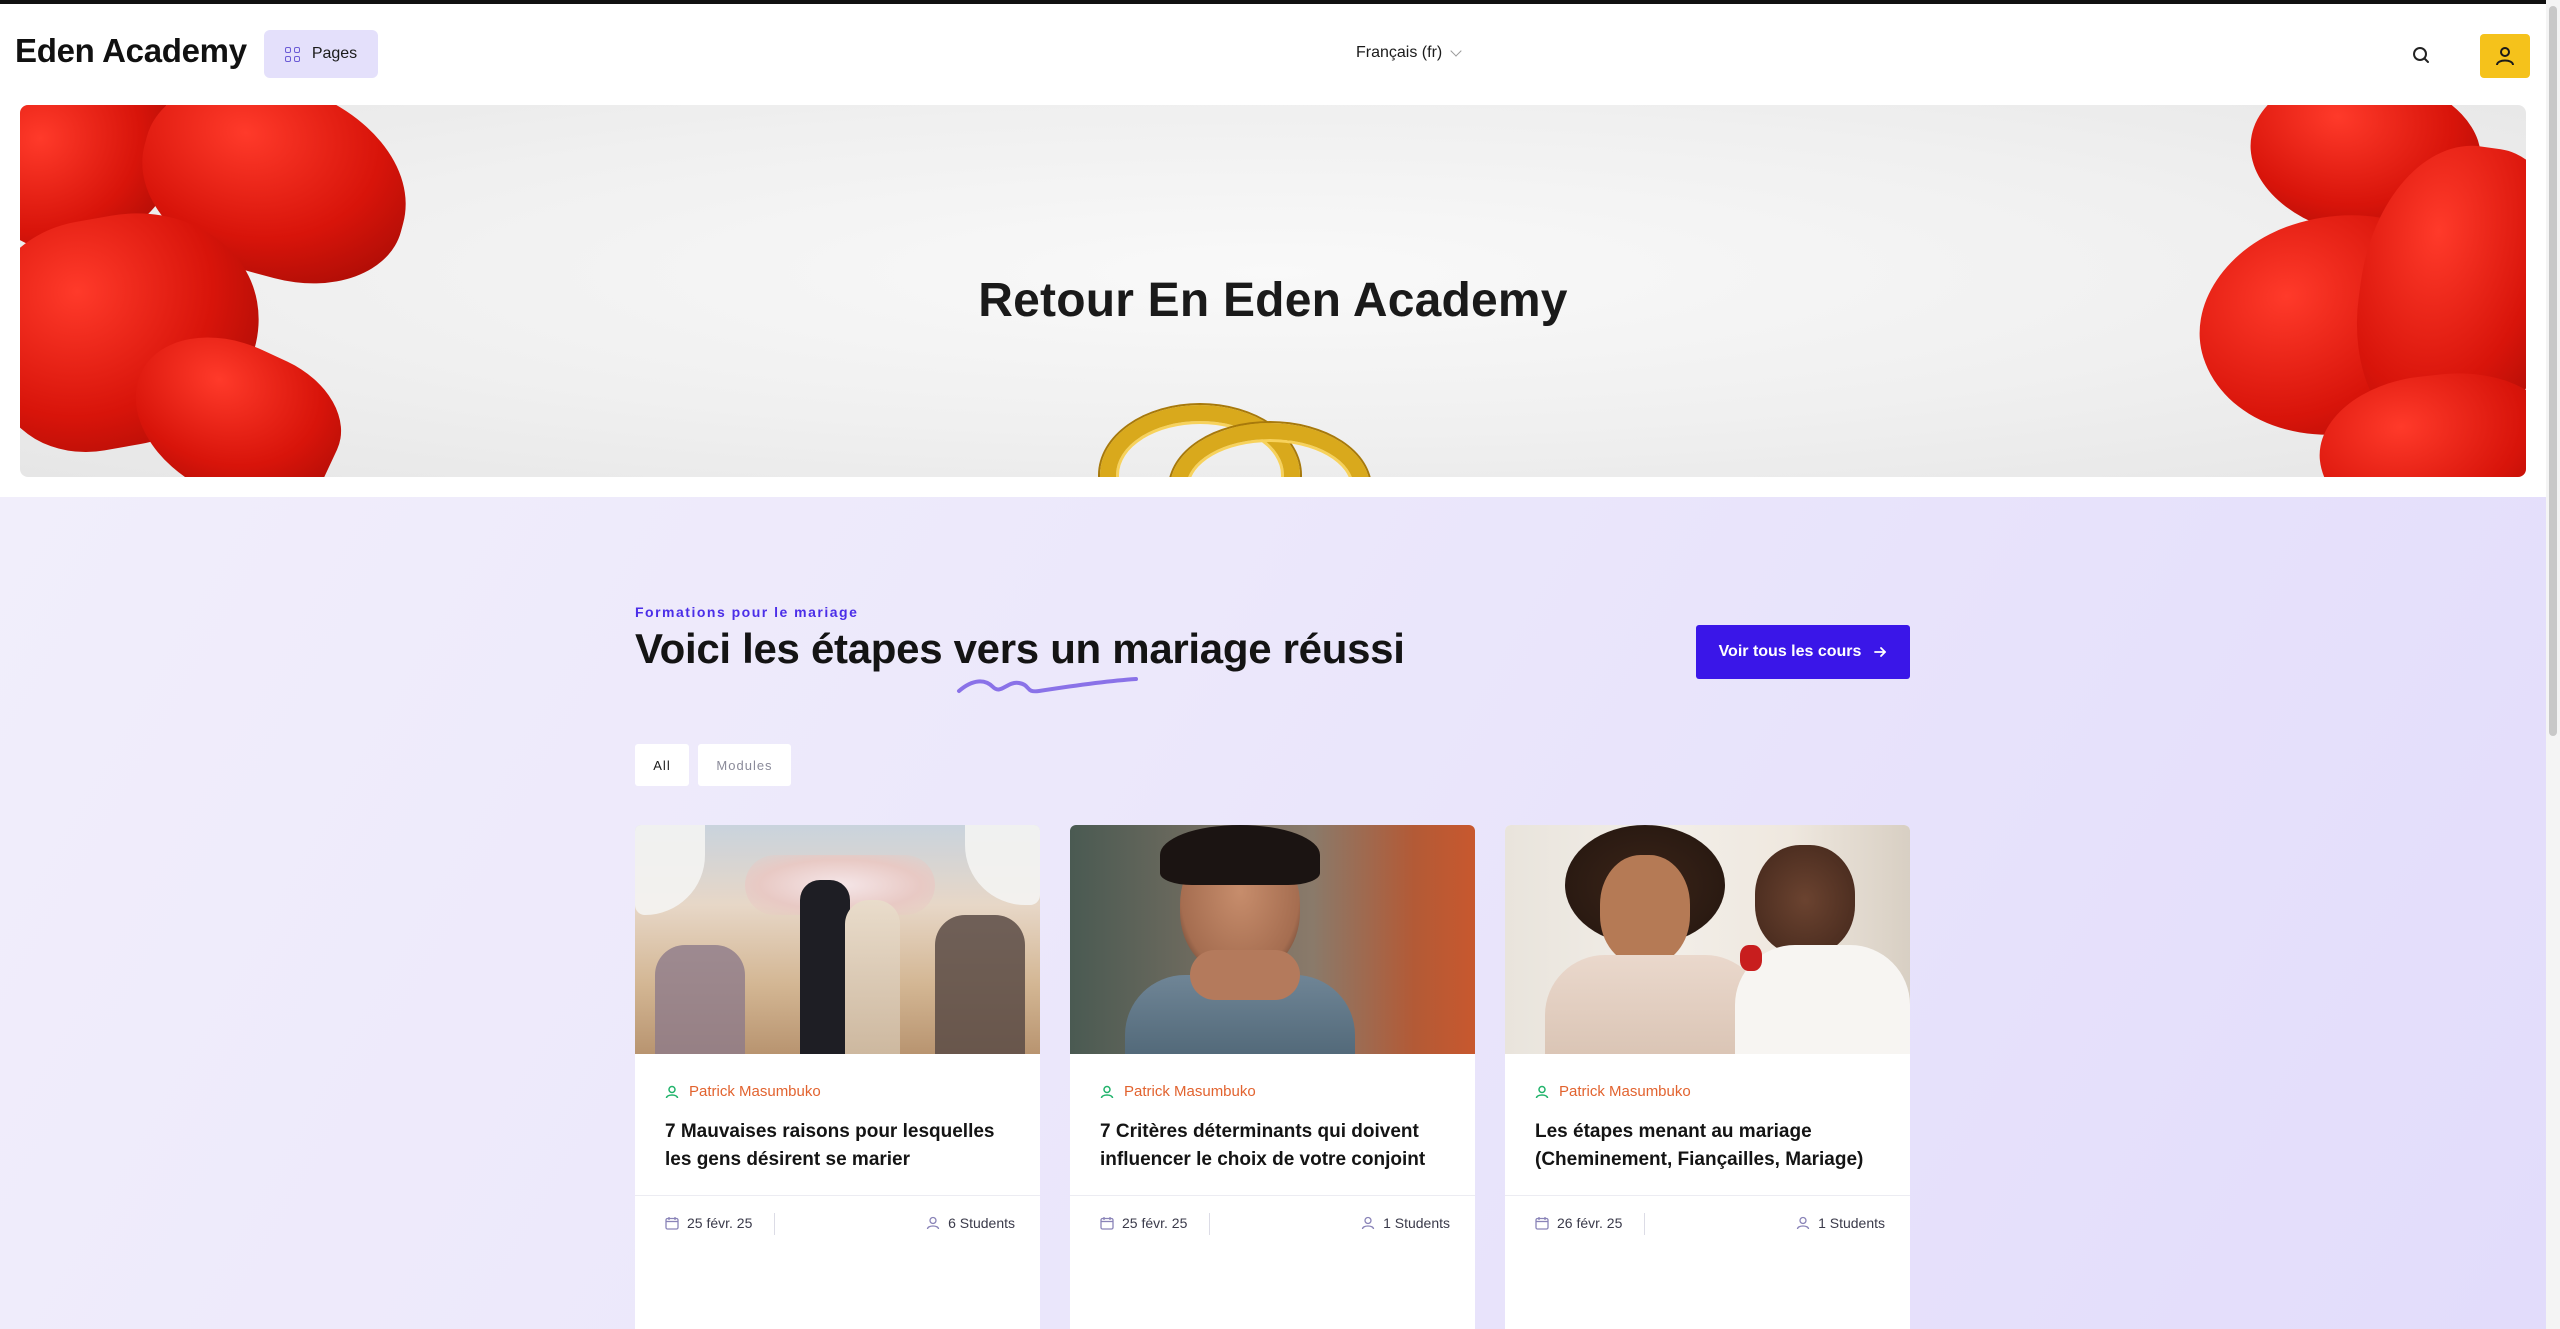 The image size is (2560, 1329). I want to click on section-eyebrow: Formations pour le mariage, so click(747, 612).